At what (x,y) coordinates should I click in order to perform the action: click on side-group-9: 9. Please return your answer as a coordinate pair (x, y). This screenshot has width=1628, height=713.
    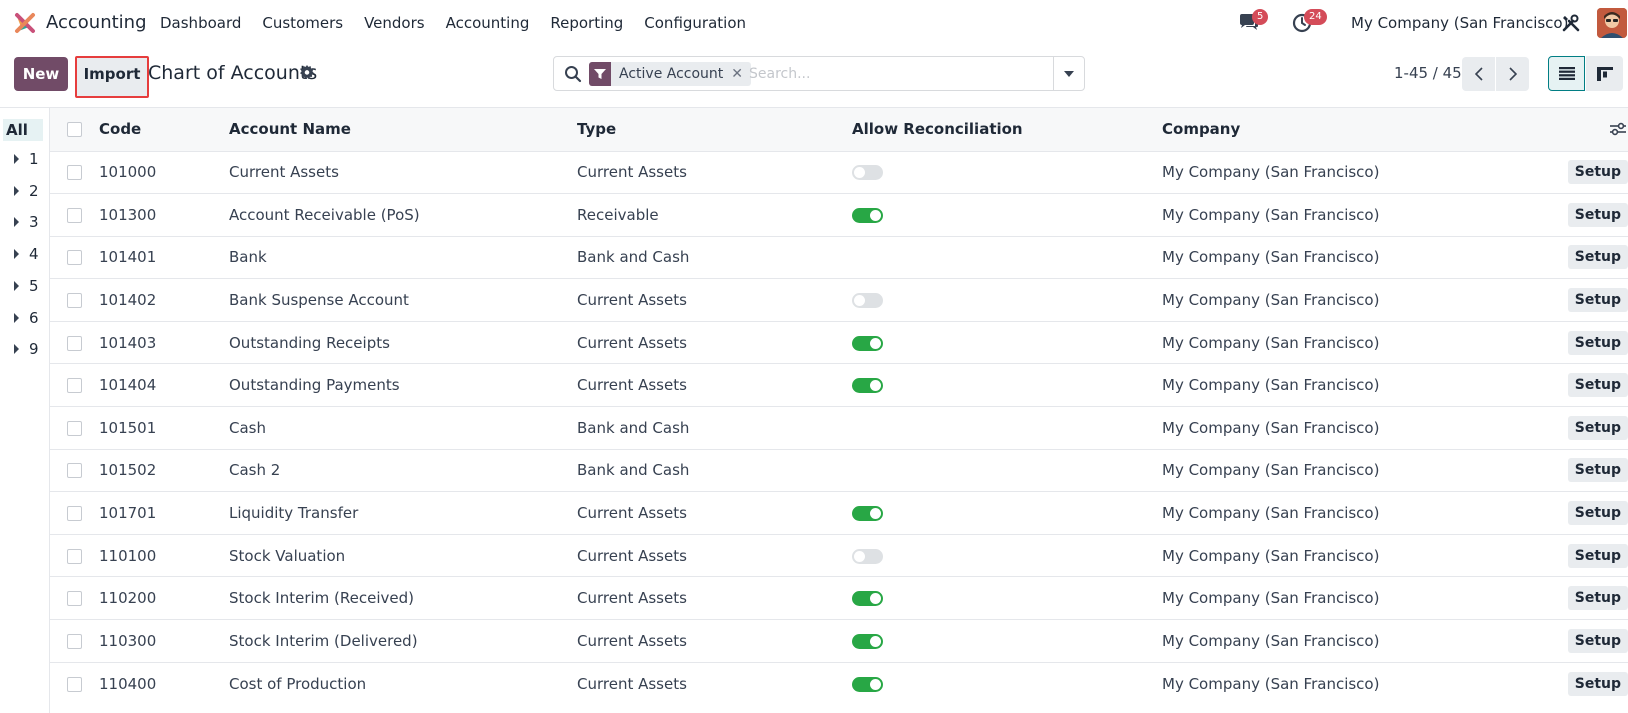
    Looking at the image, I should click on (26, 349).